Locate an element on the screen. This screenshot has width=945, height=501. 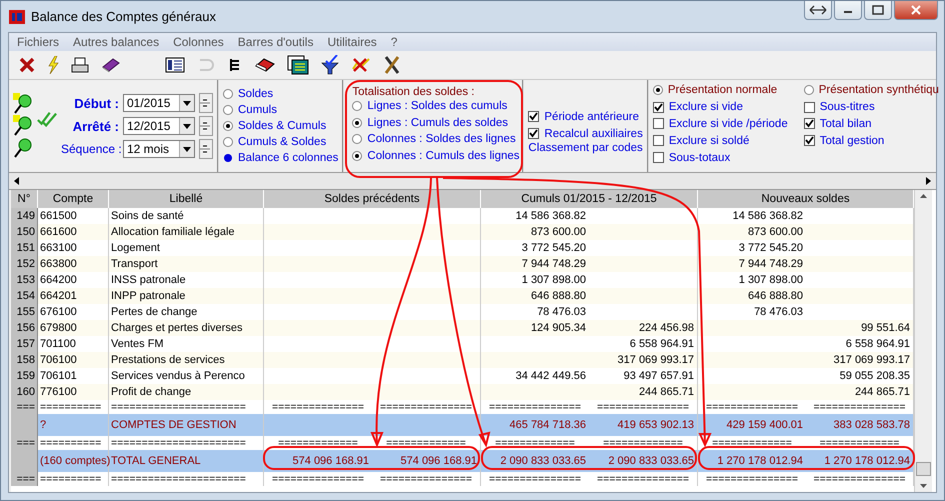
resize-button is located at coordinates (818, 10).